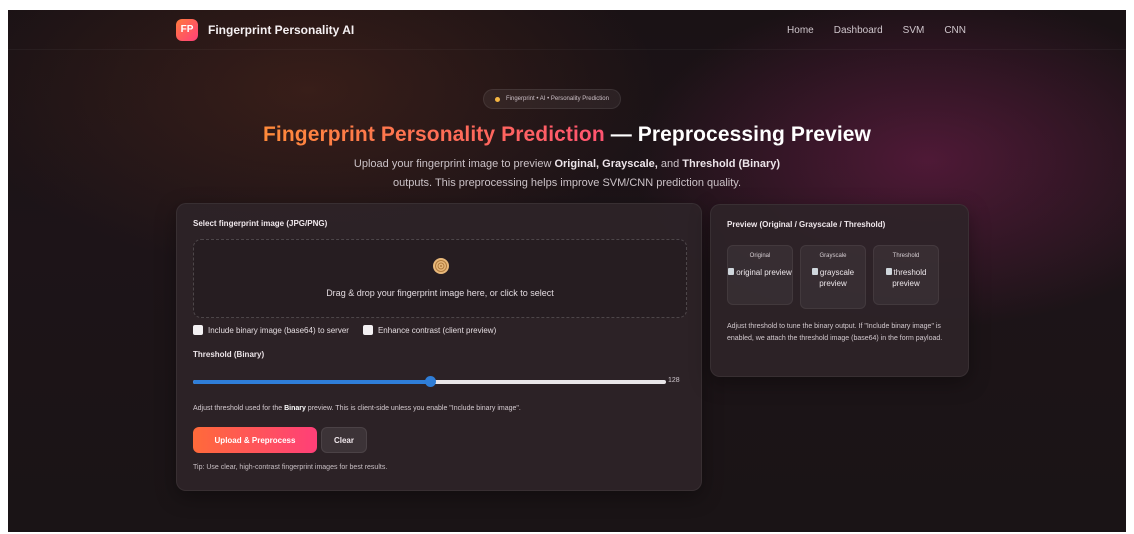  Describe the element at coordinates (344, 440) in the screenshot. I see `clear-button: Clear` at that location.